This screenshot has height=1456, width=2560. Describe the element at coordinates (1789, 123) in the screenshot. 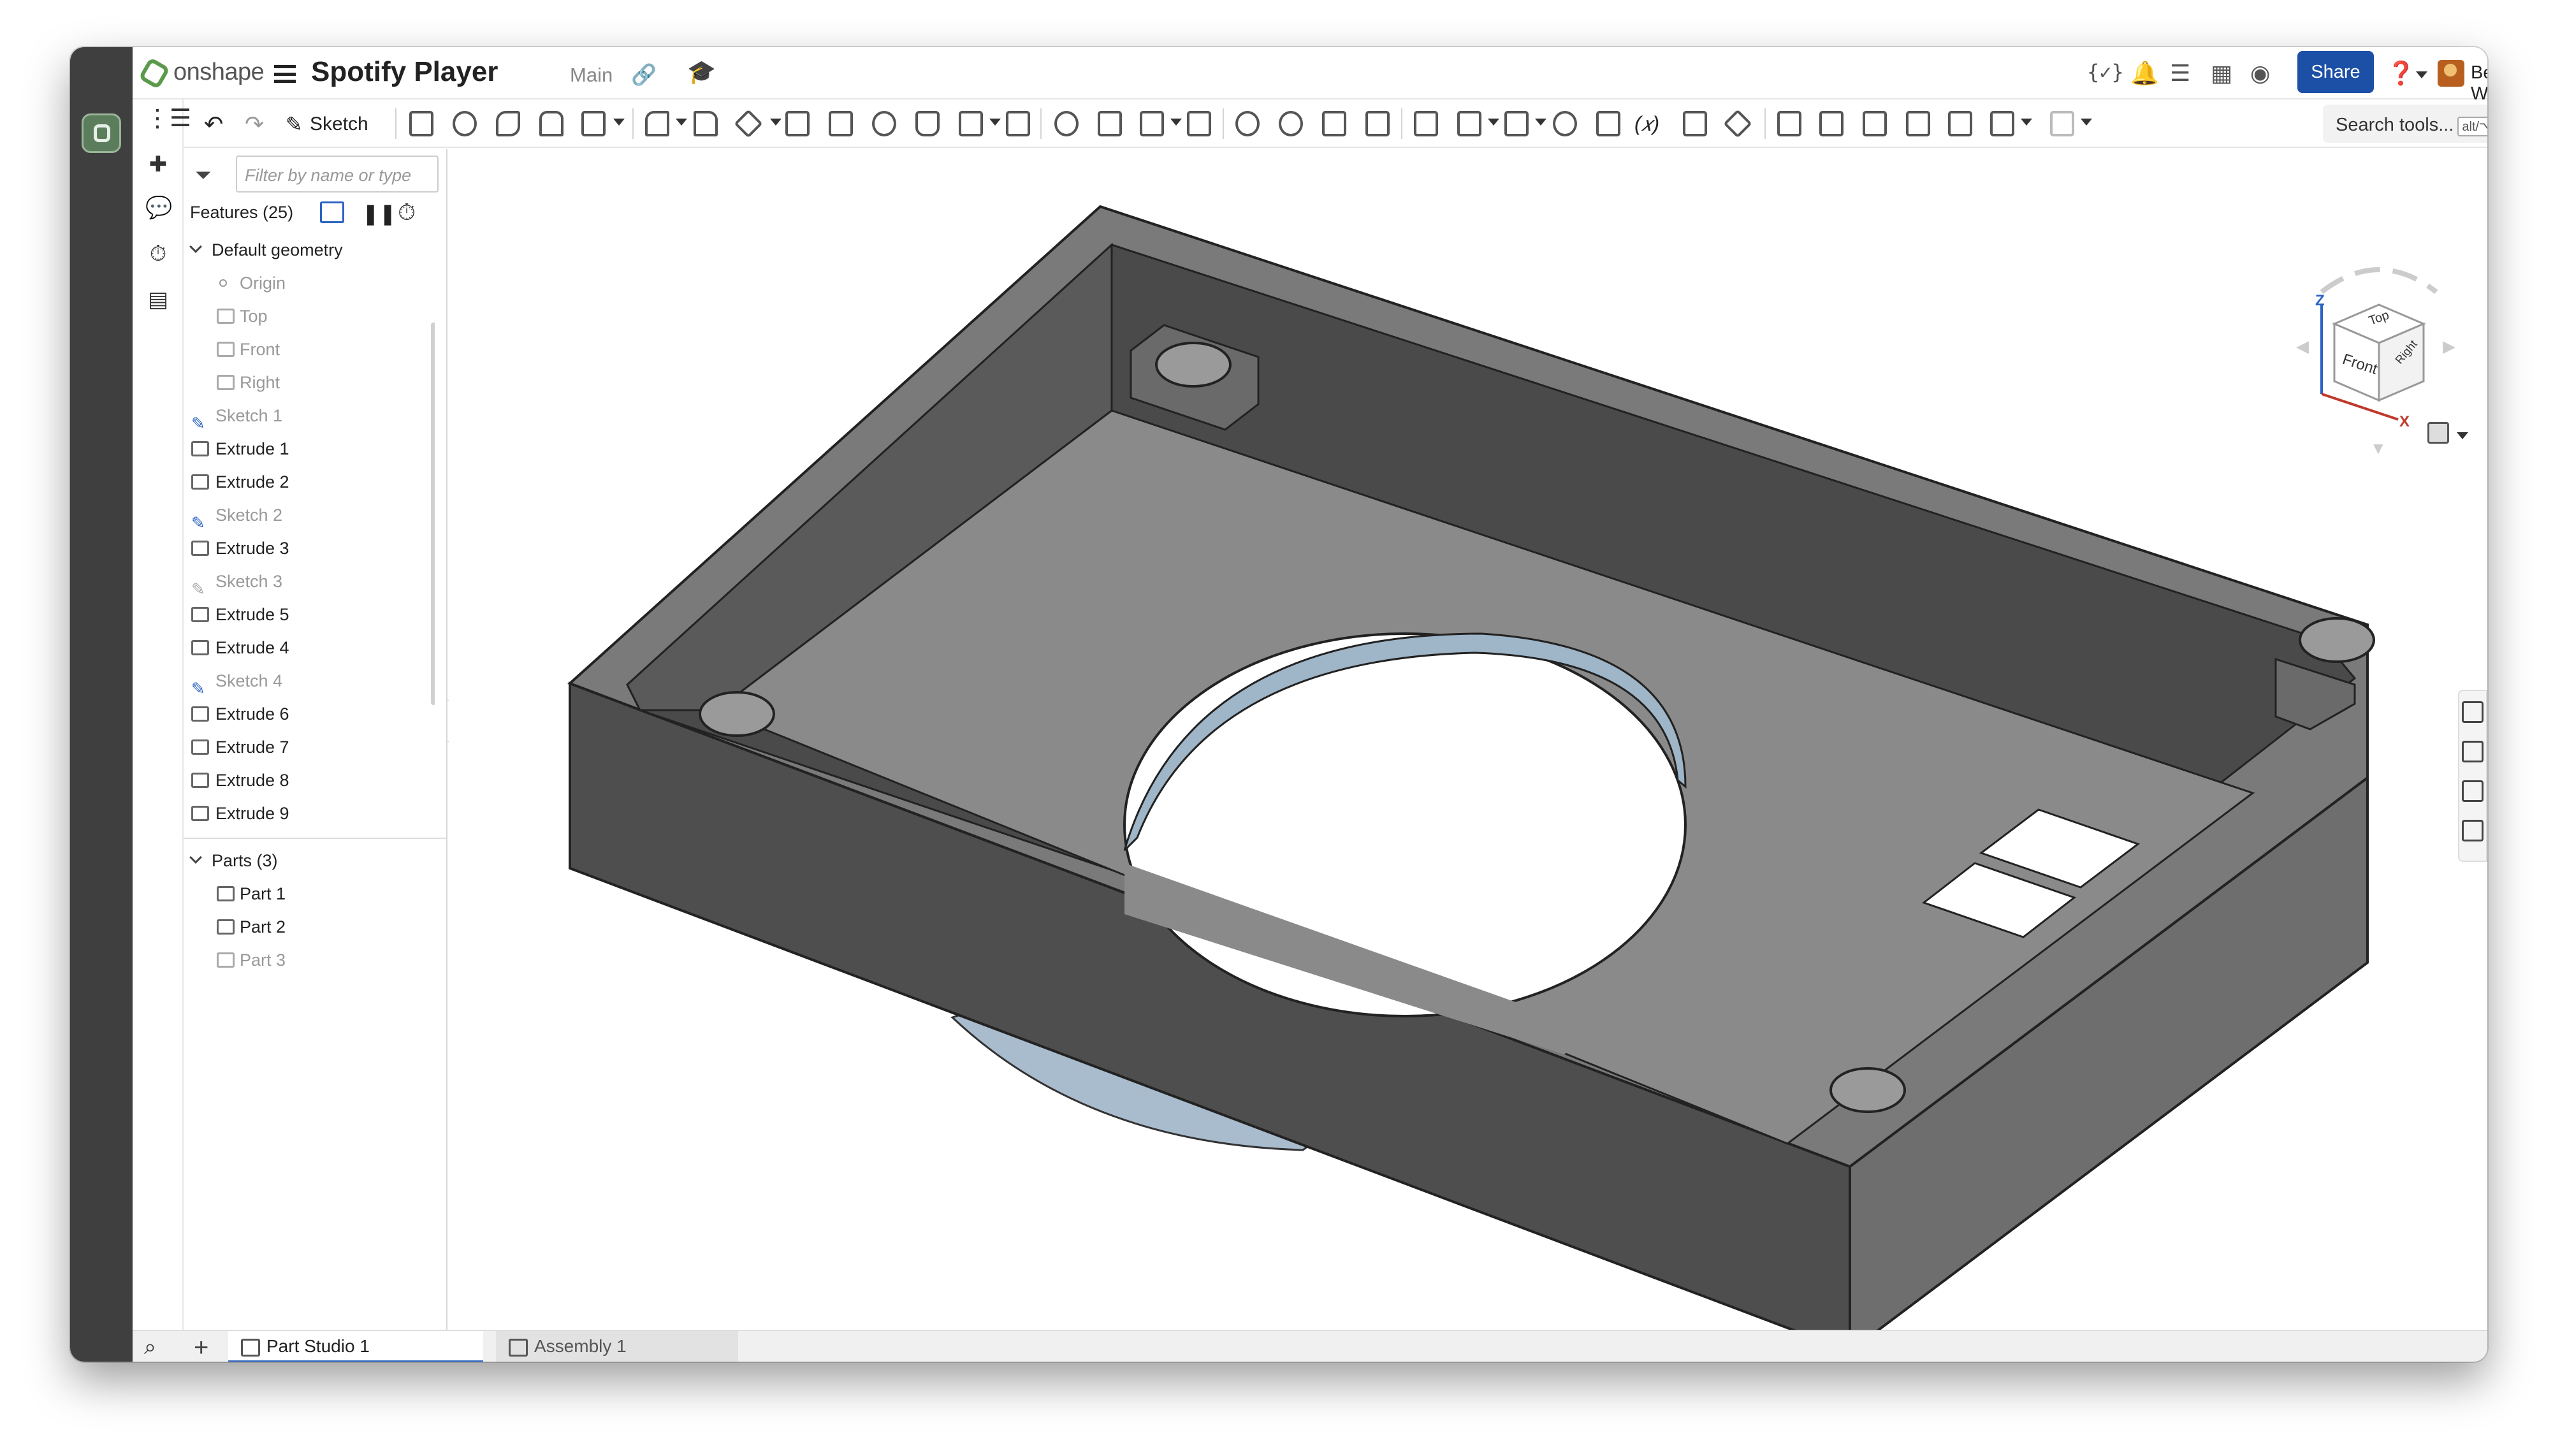

I see `sheet-metal-icon` at that location.